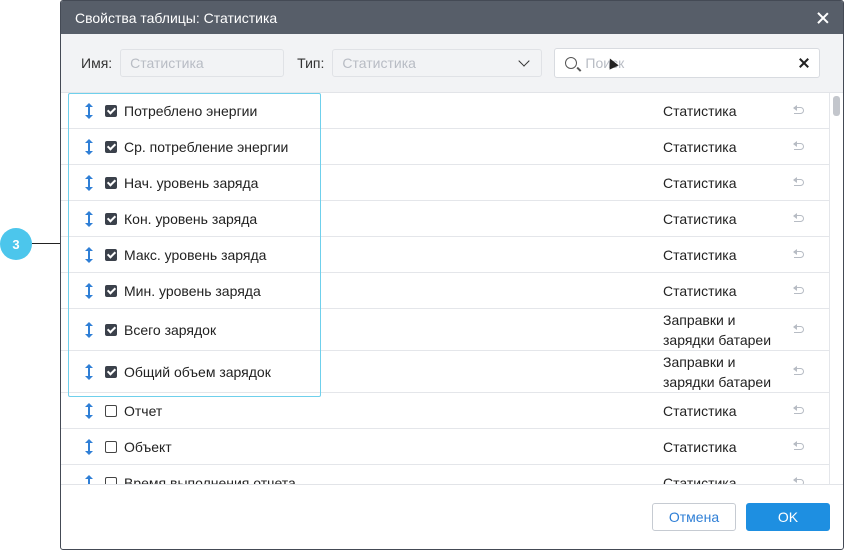 The image size is (844, 550). Describe the element at coordinates (210, 479) in the screenshot. I see `column-label: Время выполнения отчета` at that location.